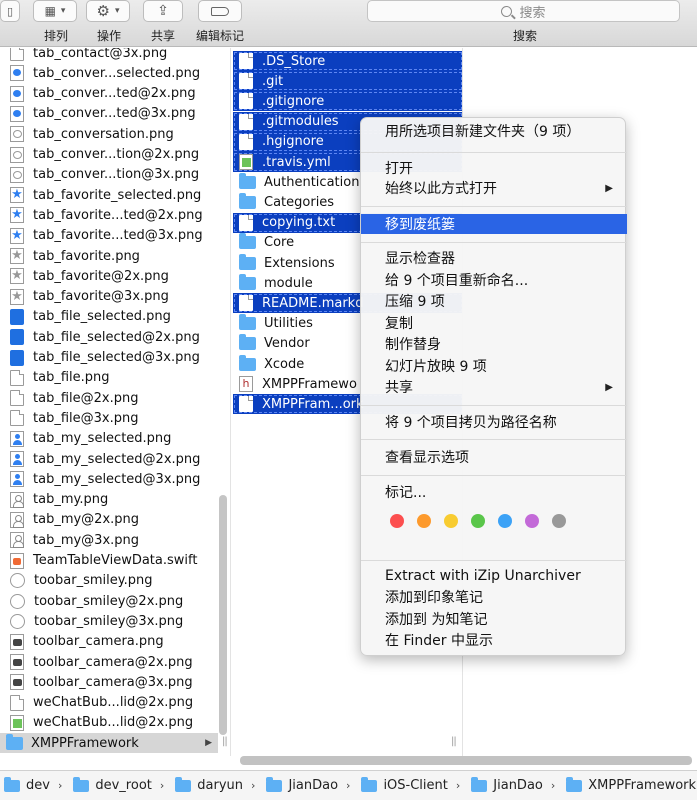 The width and height of the screenshot is (697, 800). What do you see at coordinates (111, 784) in the screenshot?
I see `path-crumb: dev_root` at bounding box center [111, 784].